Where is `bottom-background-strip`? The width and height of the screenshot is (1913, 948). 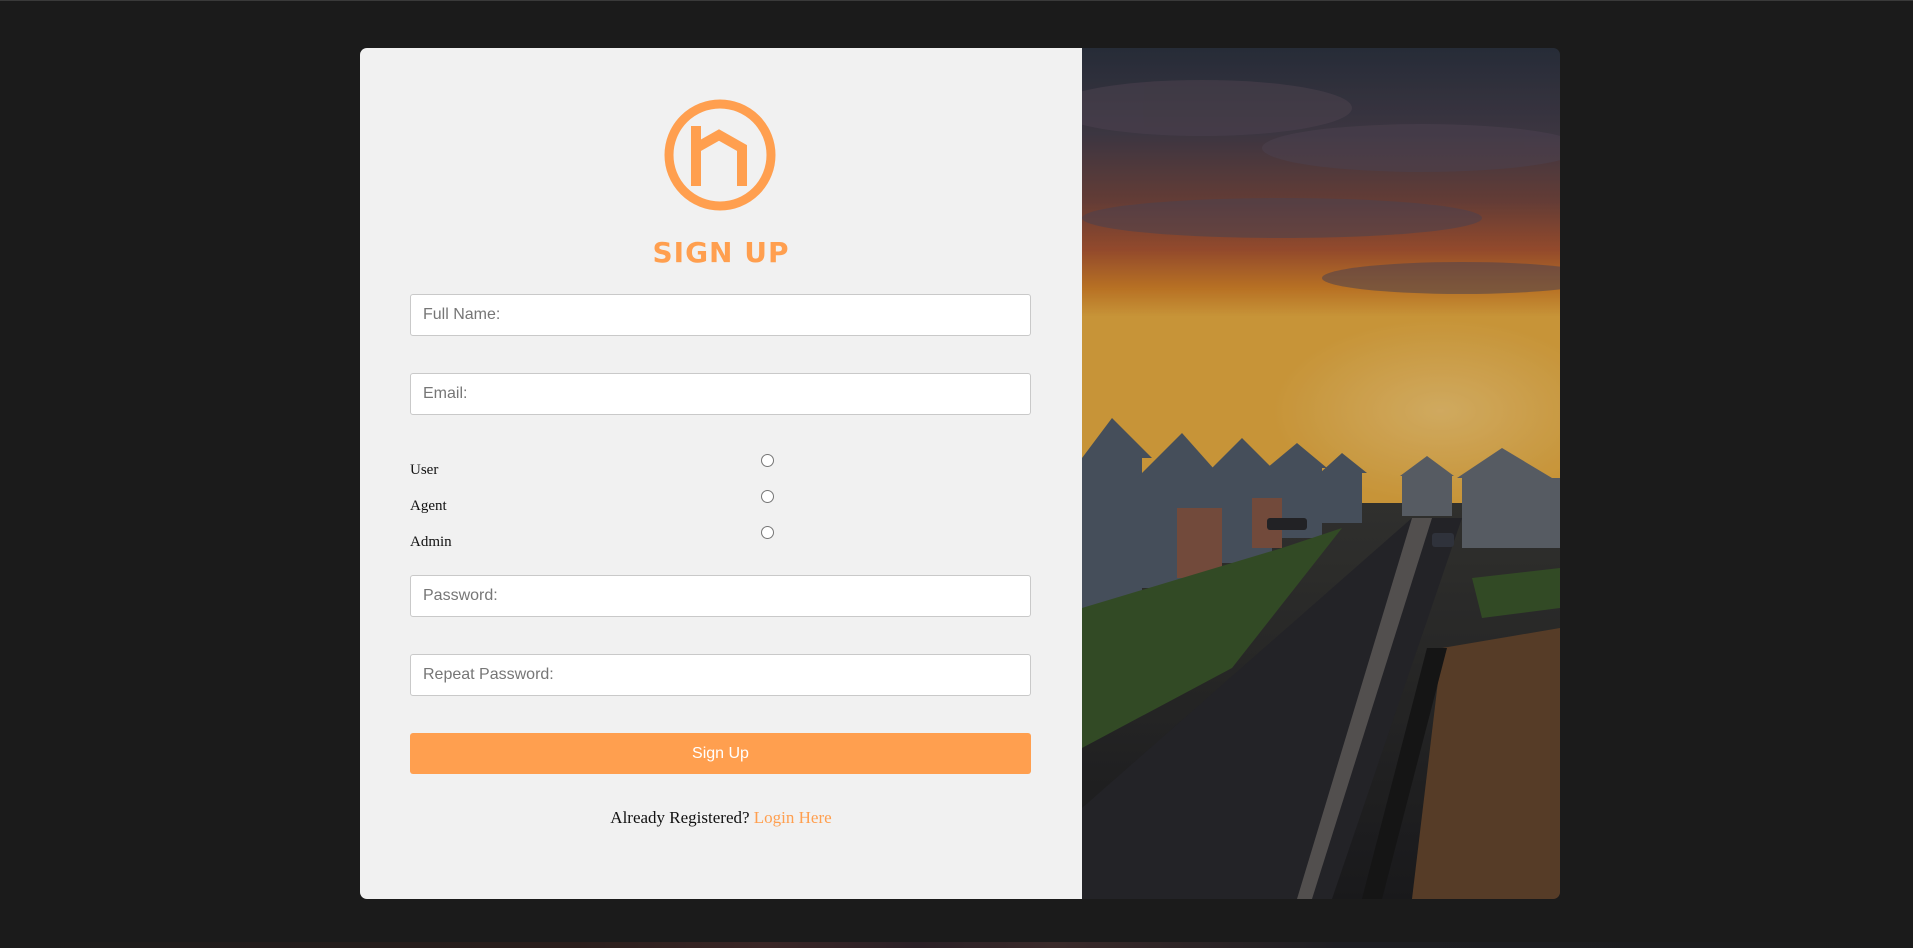 bottom-background-strip is located at coordinates (956, 945).